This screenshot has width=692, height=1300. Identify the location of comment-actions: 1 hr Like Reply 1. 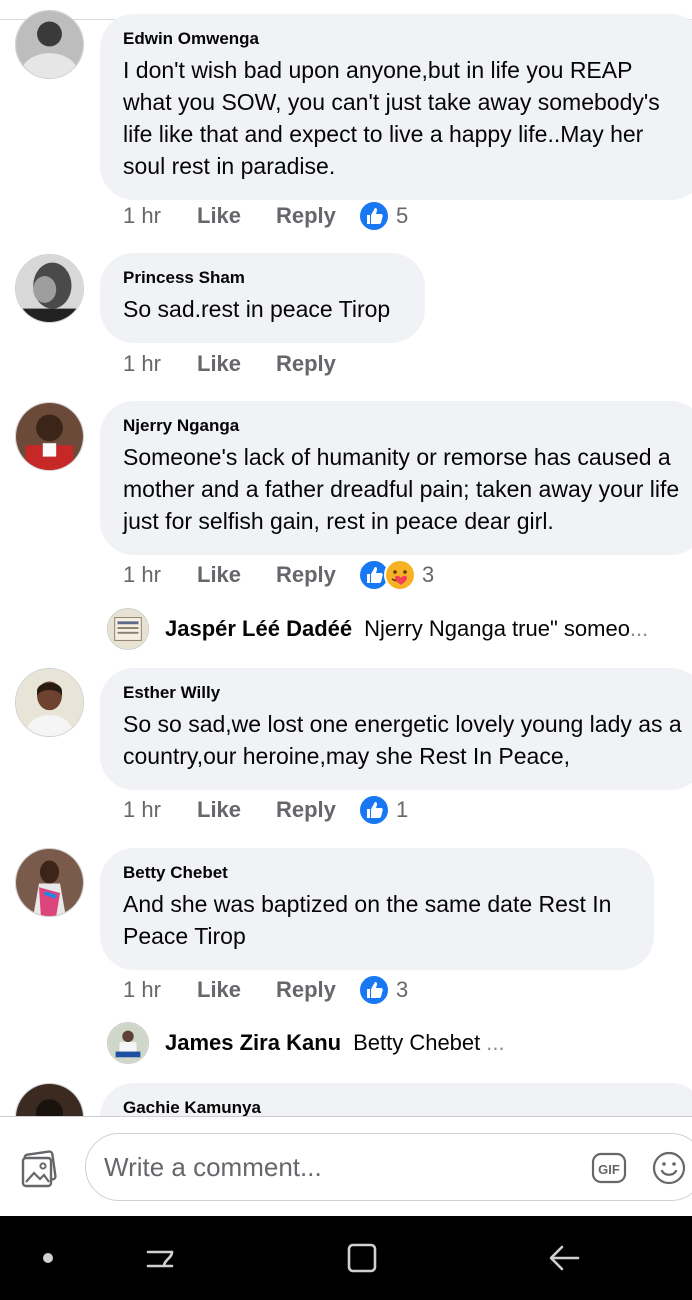
(265, 810).